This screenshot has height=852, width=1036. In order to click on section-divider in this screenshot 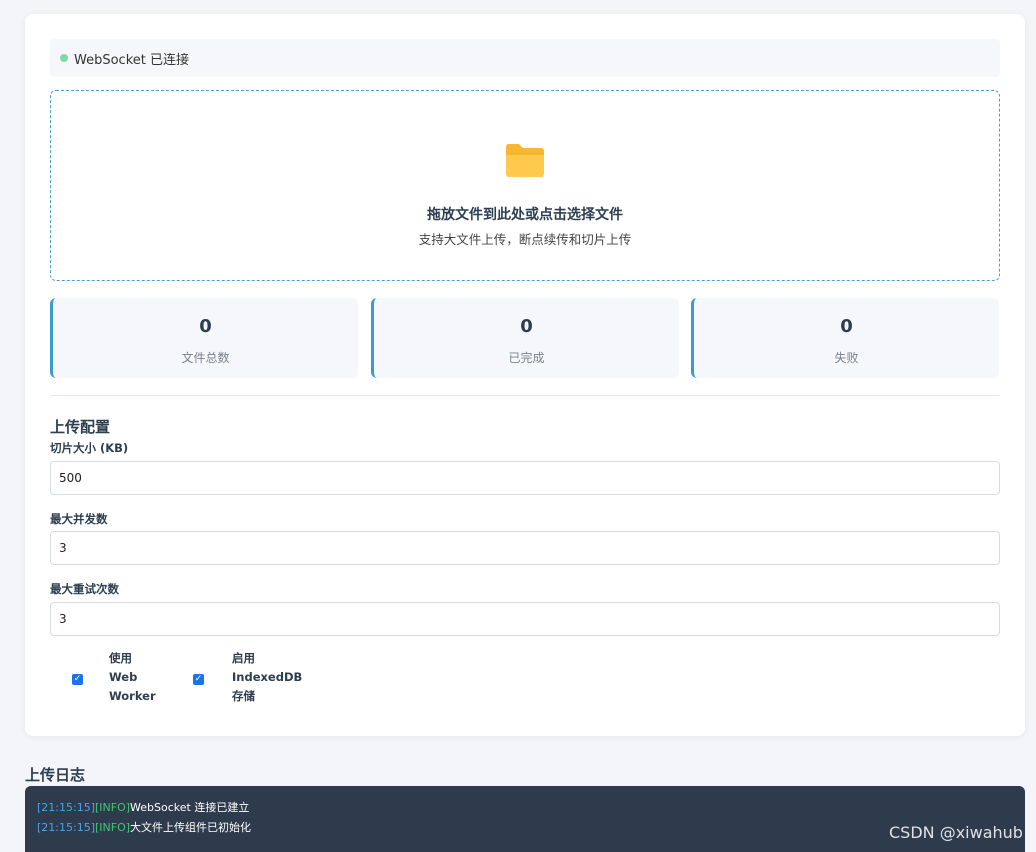, I will do `click(525, 395)`.